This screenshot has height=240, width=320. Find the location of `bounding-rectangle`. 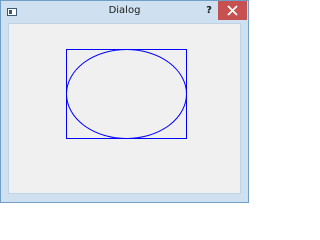

bounding-rectangle is located at coordinates (126, 94).